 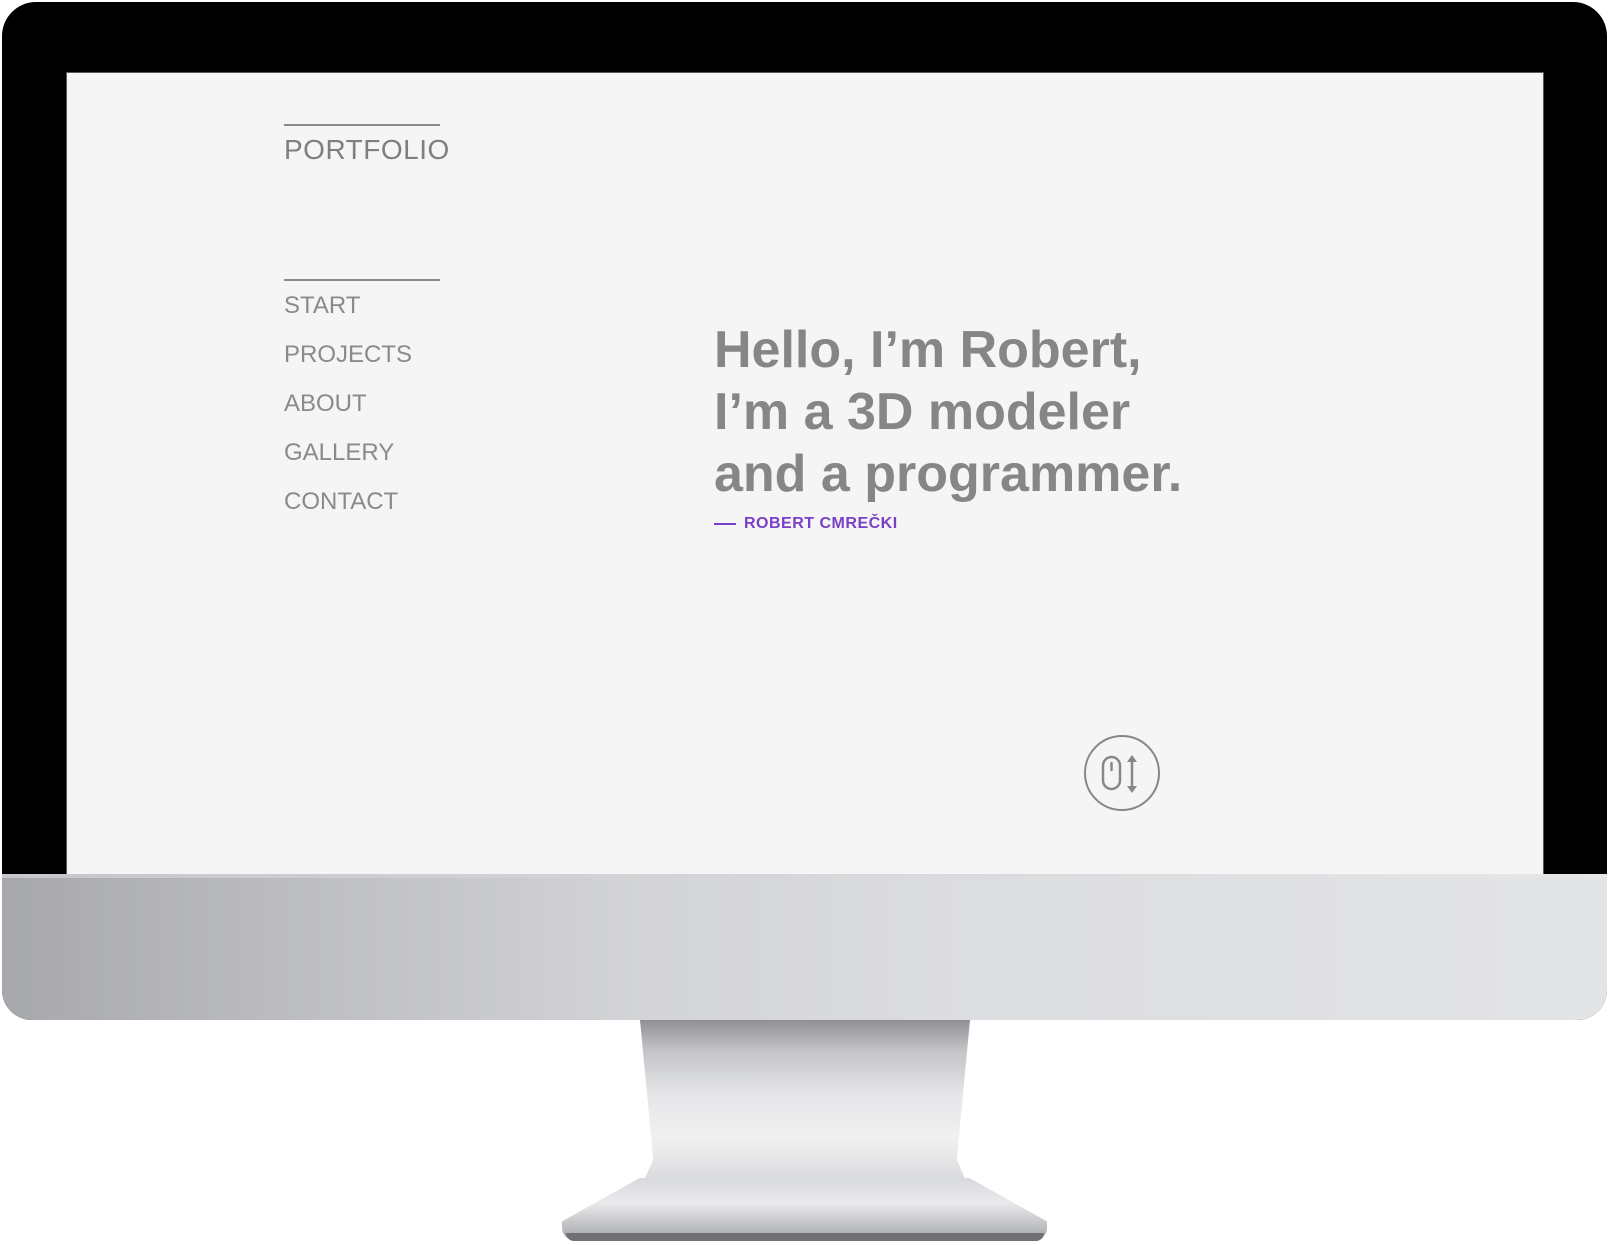 What do you see at coordinates (804, 947) in the screenshot?
I see `monitor-chin` at bounding box center [804, 947].